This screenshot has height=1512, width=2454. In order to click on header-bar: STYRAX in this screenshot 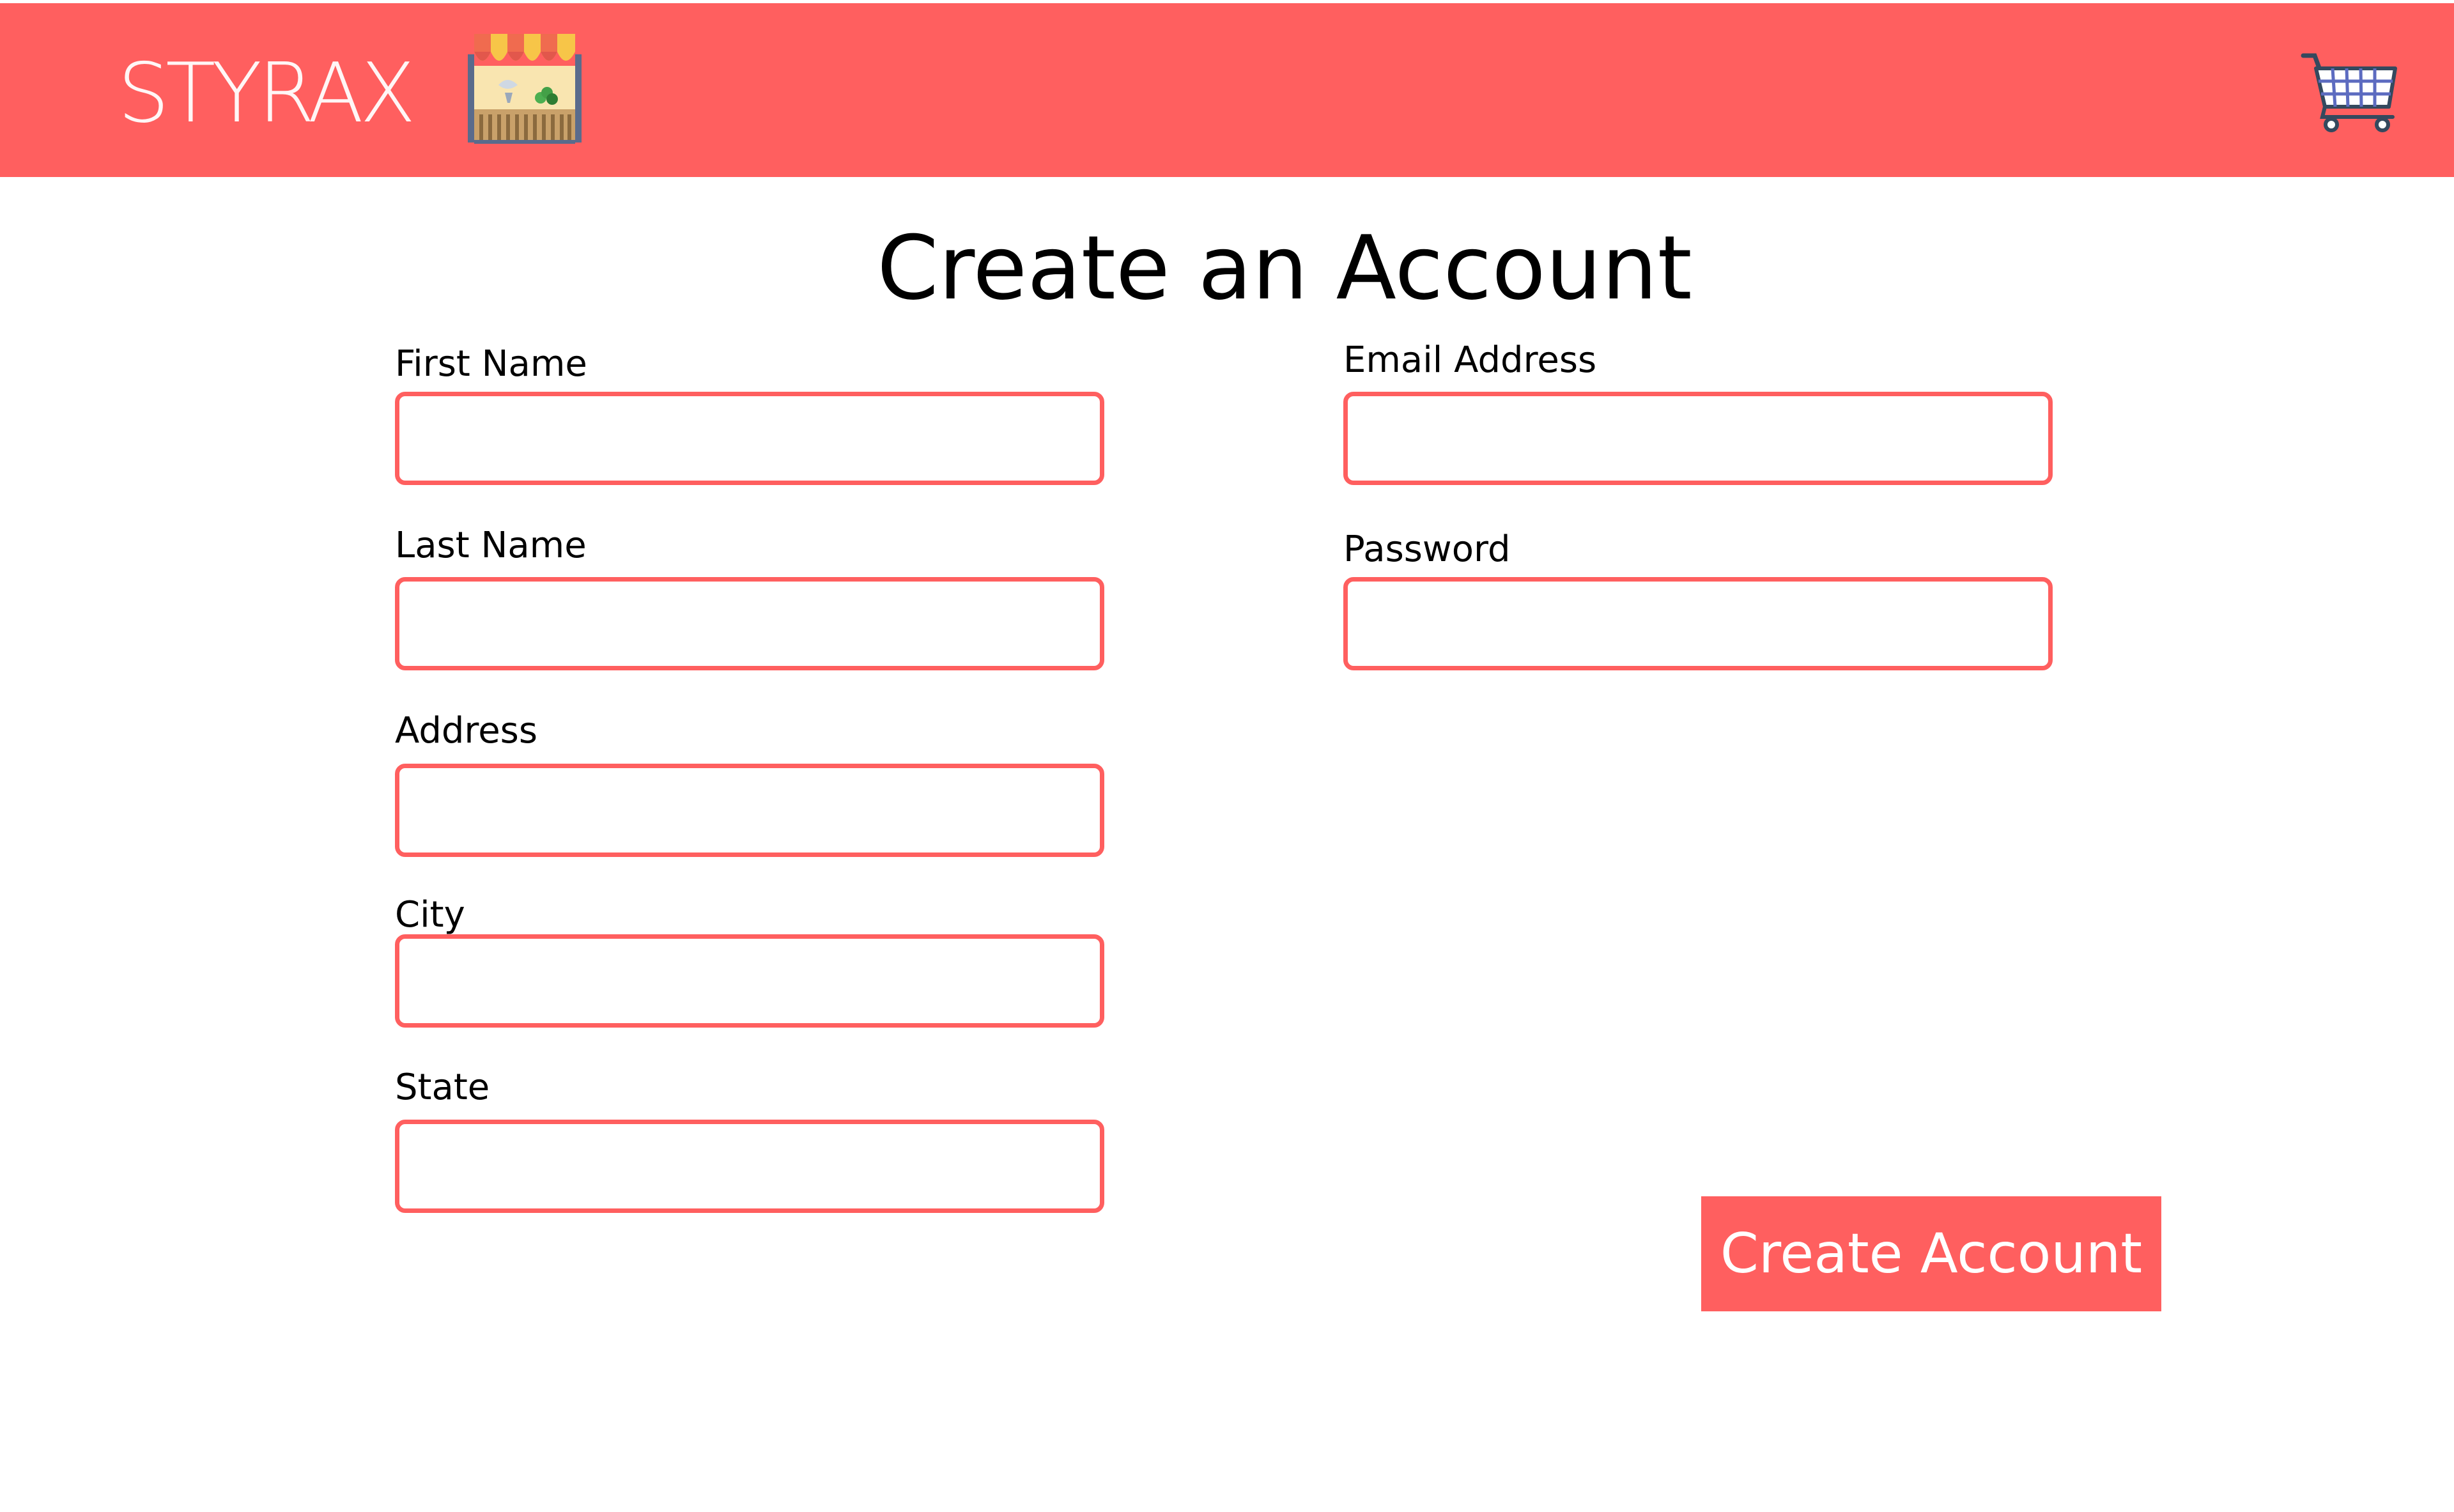, I will do `click(1227, 90)`.